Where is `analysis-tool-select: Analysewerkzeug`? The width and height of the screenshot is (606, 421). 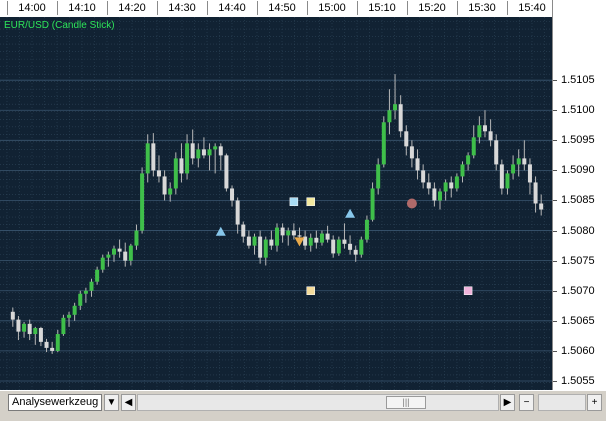
analysis-tool-select: Analysewerkzeug is located at coordinates (55, 402).